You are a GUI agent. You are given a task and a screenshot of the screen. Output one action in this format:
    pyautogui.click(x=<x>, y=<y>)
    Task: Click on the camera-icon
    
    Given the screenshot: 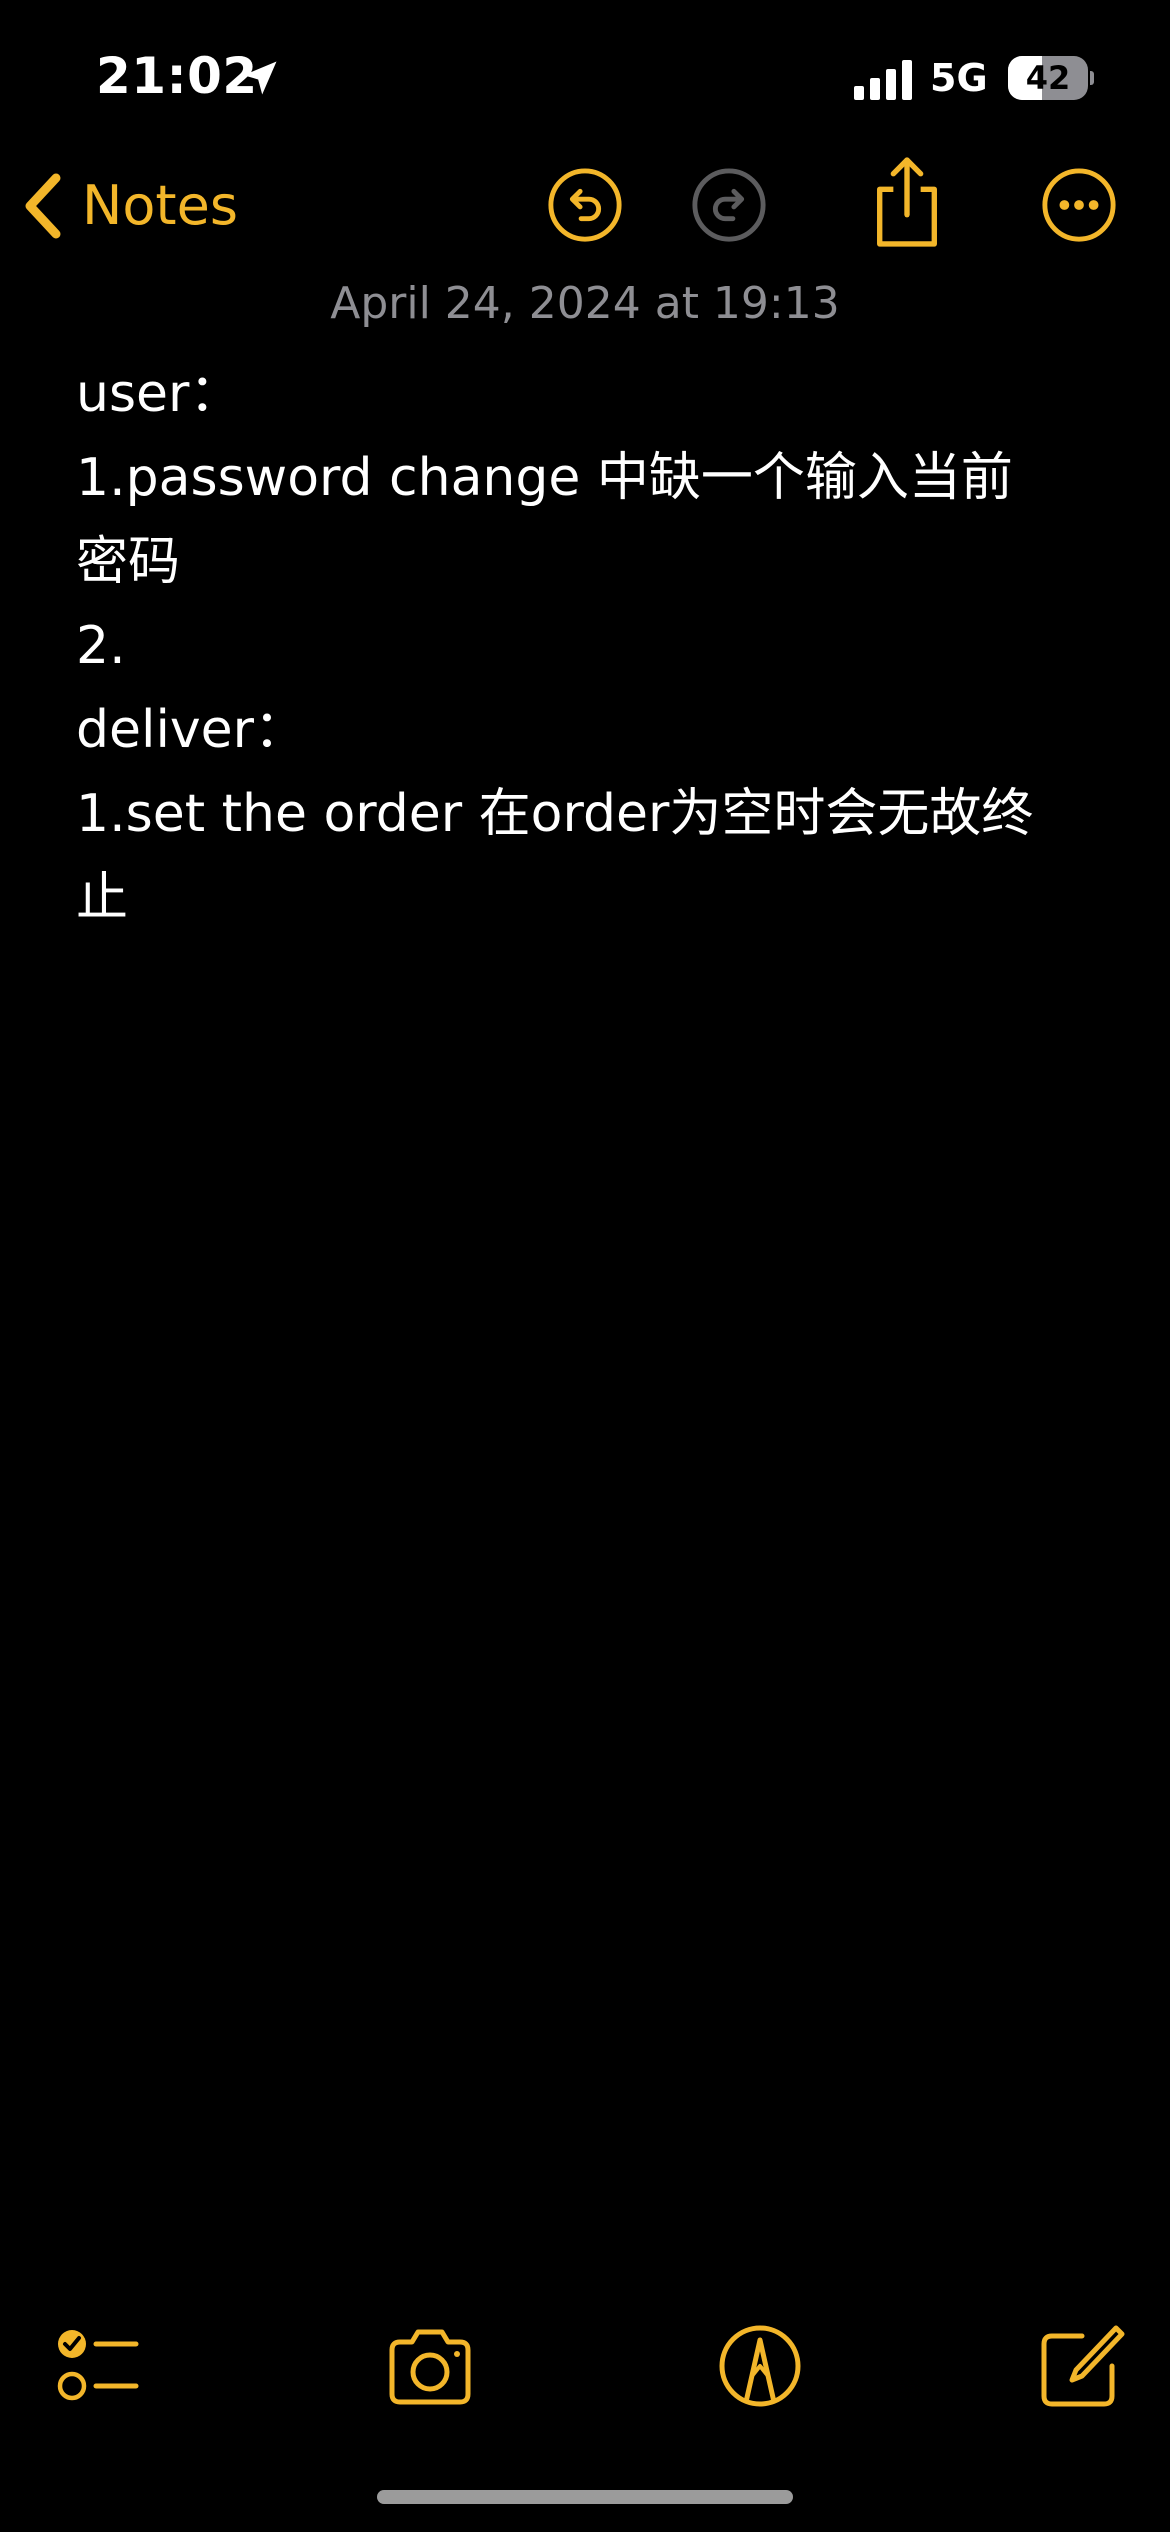 What is the action you would take?
    pyautogui.click(x=430, y=2366)
    